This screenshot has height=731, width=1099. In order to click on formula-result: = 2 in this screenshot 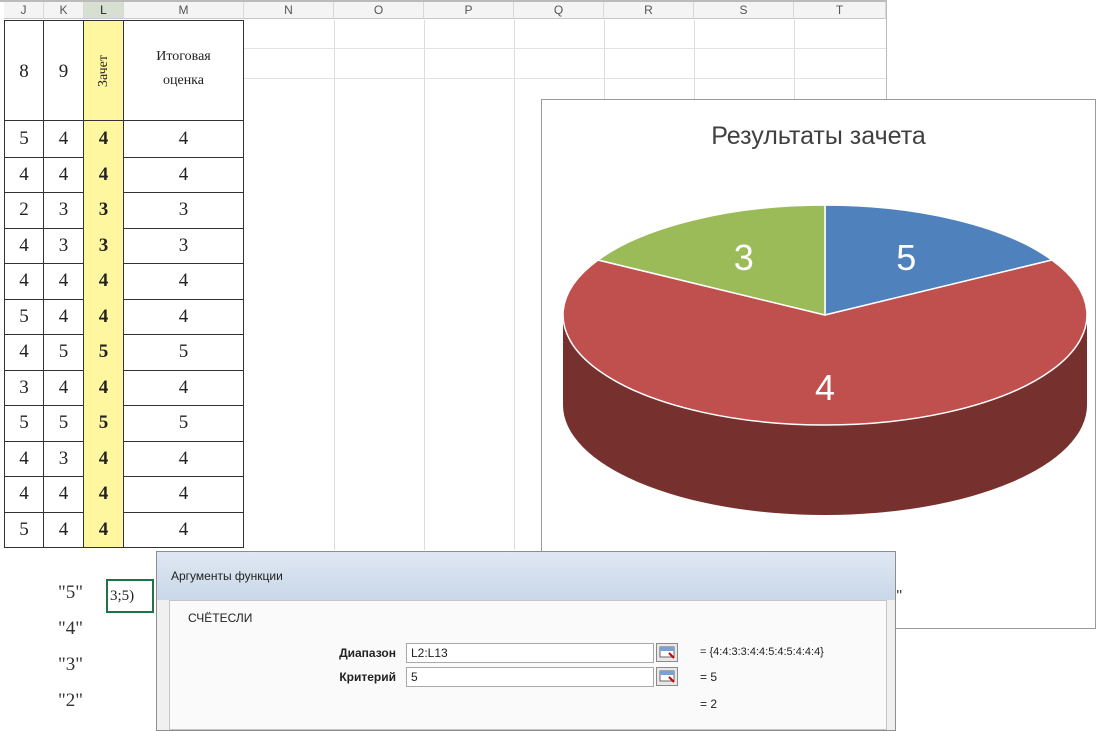, I will do `click(709, 704)`.